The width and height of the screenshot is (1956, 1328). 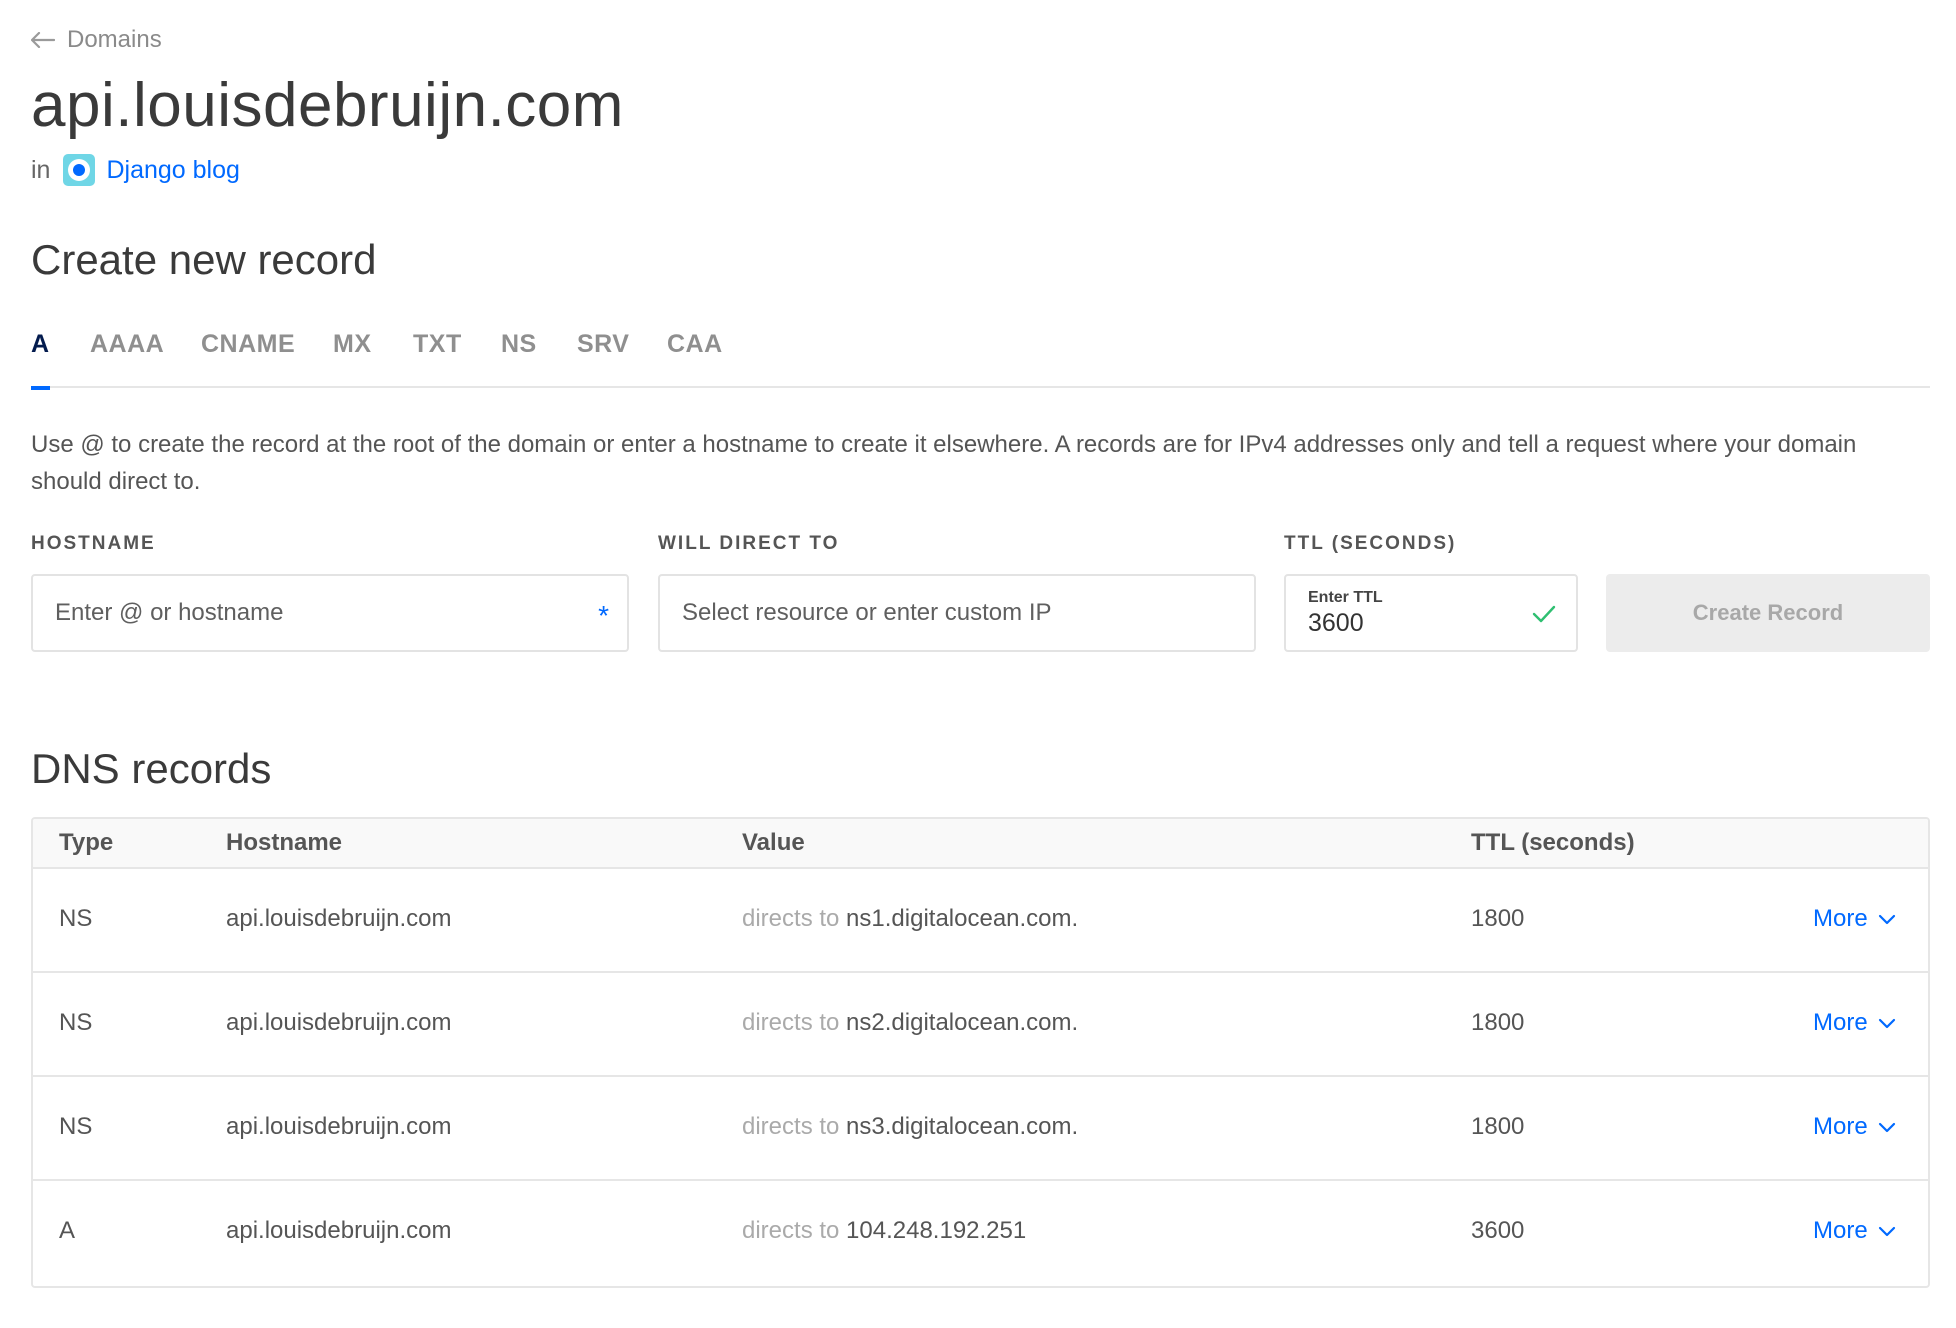 I want to click on project-link: Django blog, so click(x=172, y=170).